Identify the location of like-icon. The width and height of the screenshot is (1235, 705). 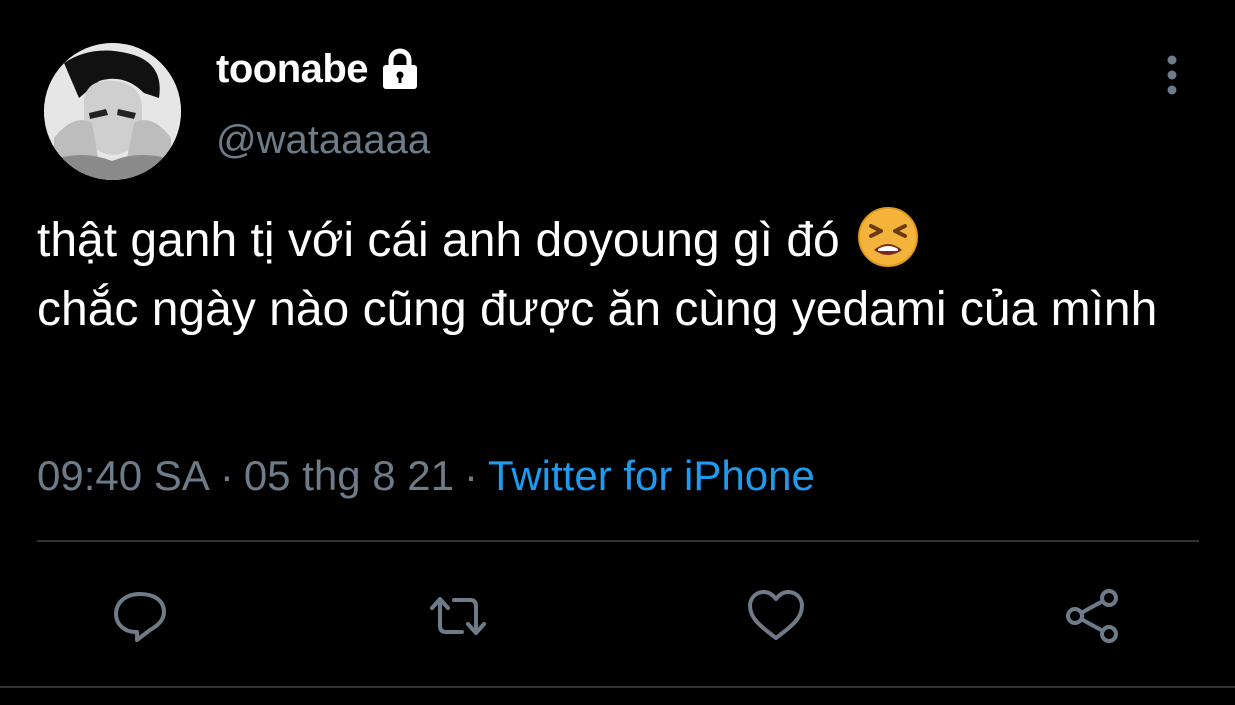
(776, 616).